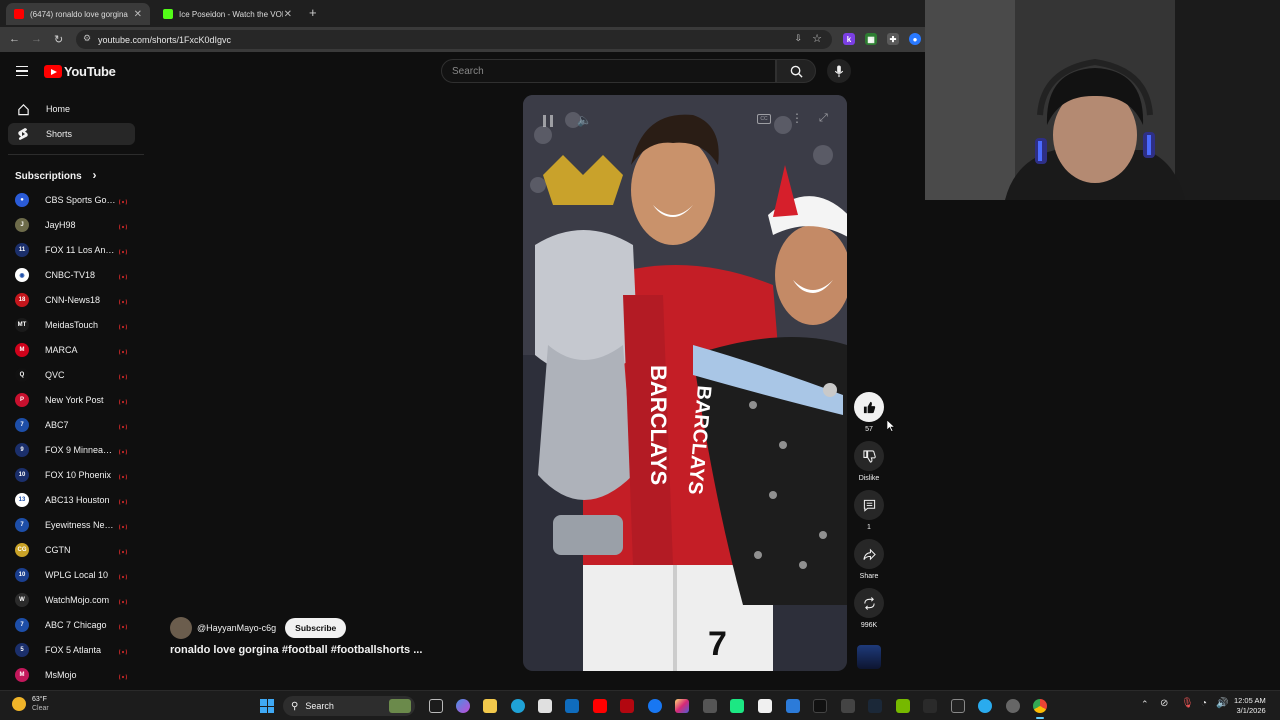 The image size is (1280, 720). Describe the element at coordinates (930, 706) in the screenshot. I see `app-s-icon` at that location.